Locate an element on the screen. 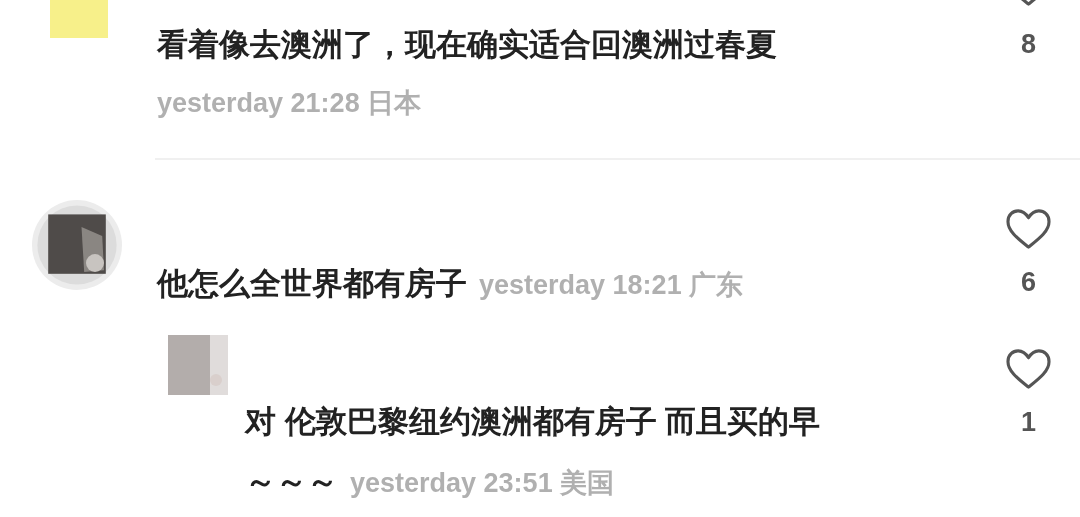 Image resolution: width=1080 pixels, height=517 pixels. comment-meta: yesterday 21:28 日本 is located at coordinates (290, 103).